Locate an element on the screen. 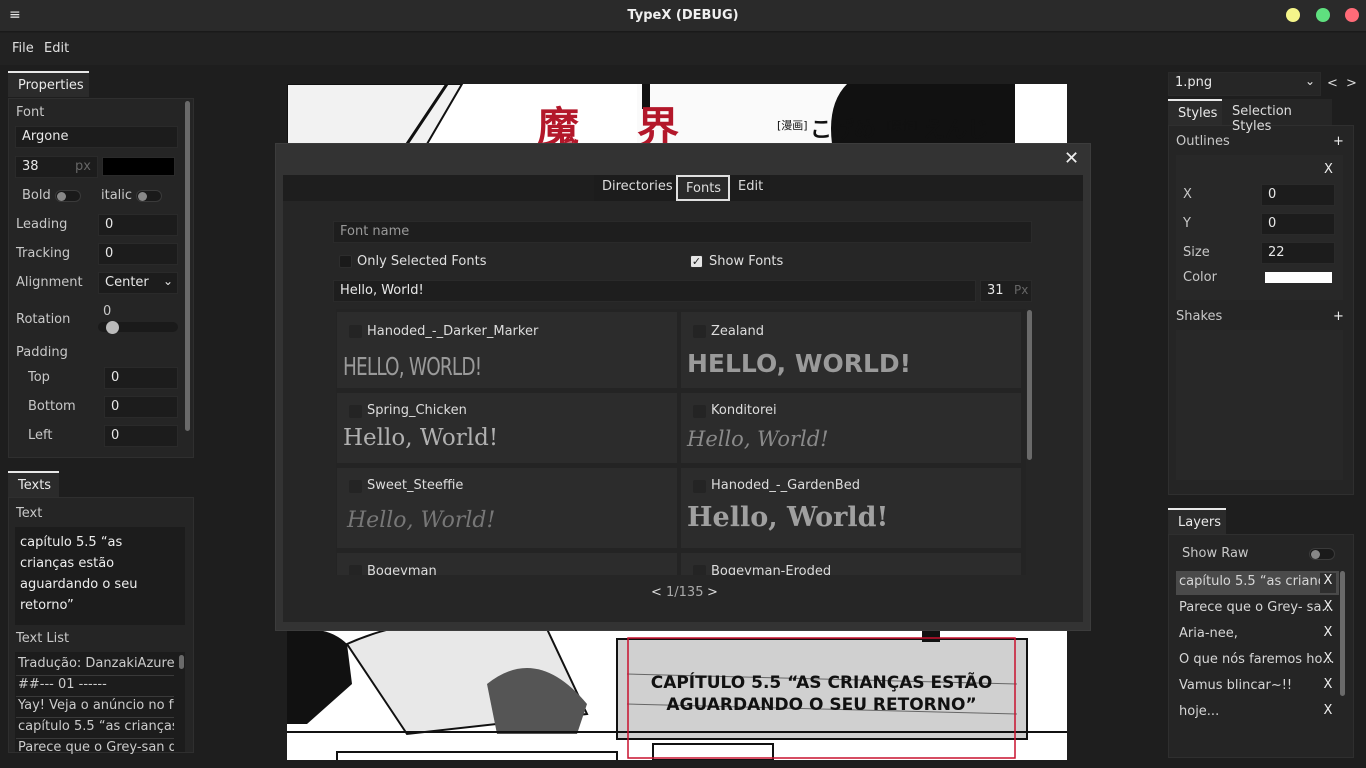 The height and width of the screenshot is (768, 1366). outline-color-swatch is located at coordinates (1298, 277).